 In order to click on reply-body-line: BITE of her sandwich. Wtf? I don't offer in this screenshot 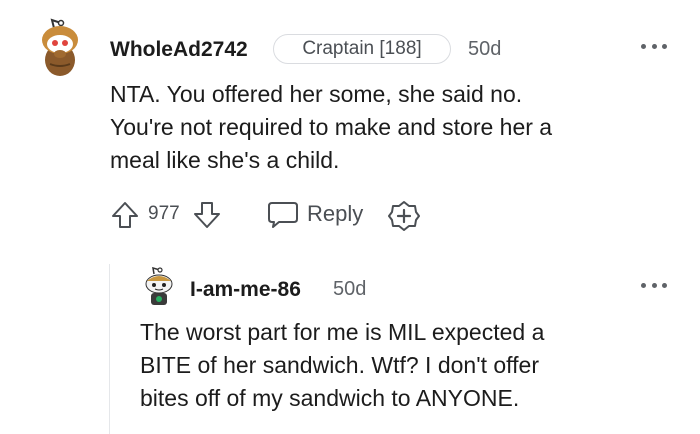, I will do `click(339, 365)`.